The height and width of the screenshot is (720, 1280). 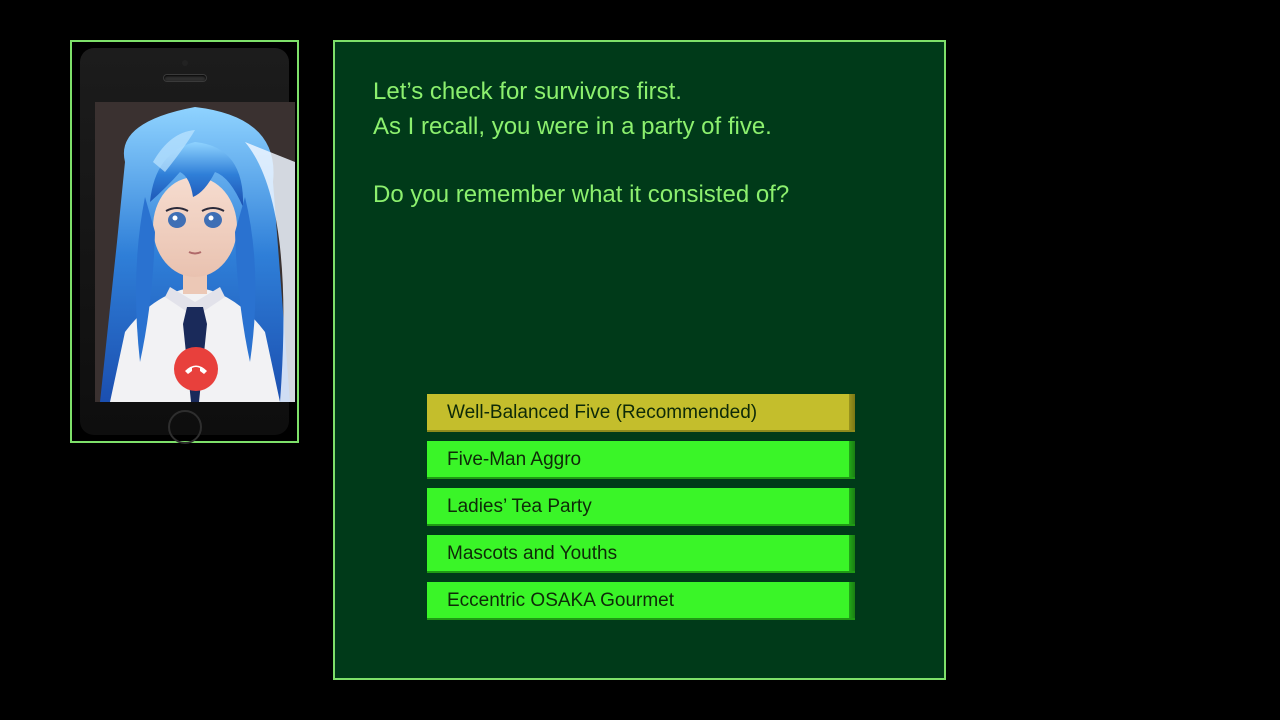 I want to click on choice-ladies-tea-party: Ladies’ Tea Party, so click(x=641, y=507).